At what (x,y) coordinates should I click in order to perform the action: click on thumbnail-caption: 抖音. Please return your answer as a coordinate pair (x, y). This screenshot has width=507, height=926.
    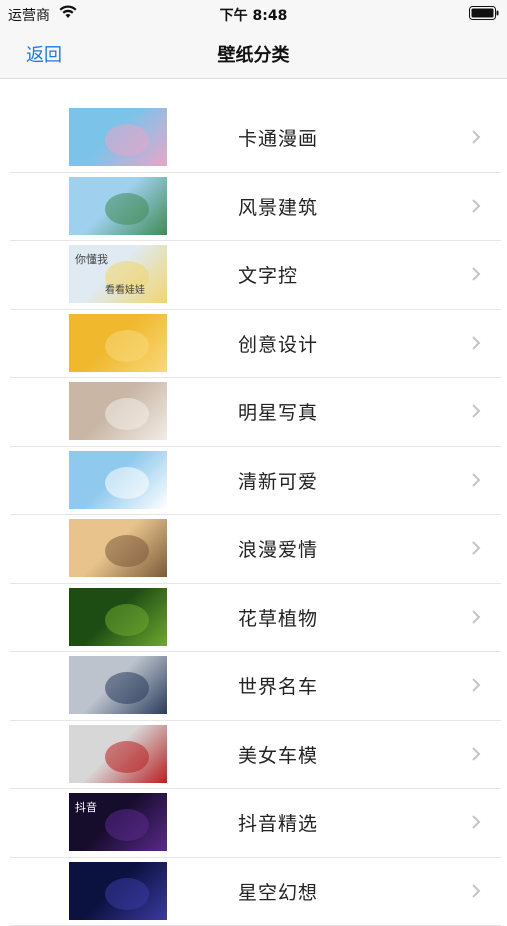
    Looking at the image, I should click on (86, 807).